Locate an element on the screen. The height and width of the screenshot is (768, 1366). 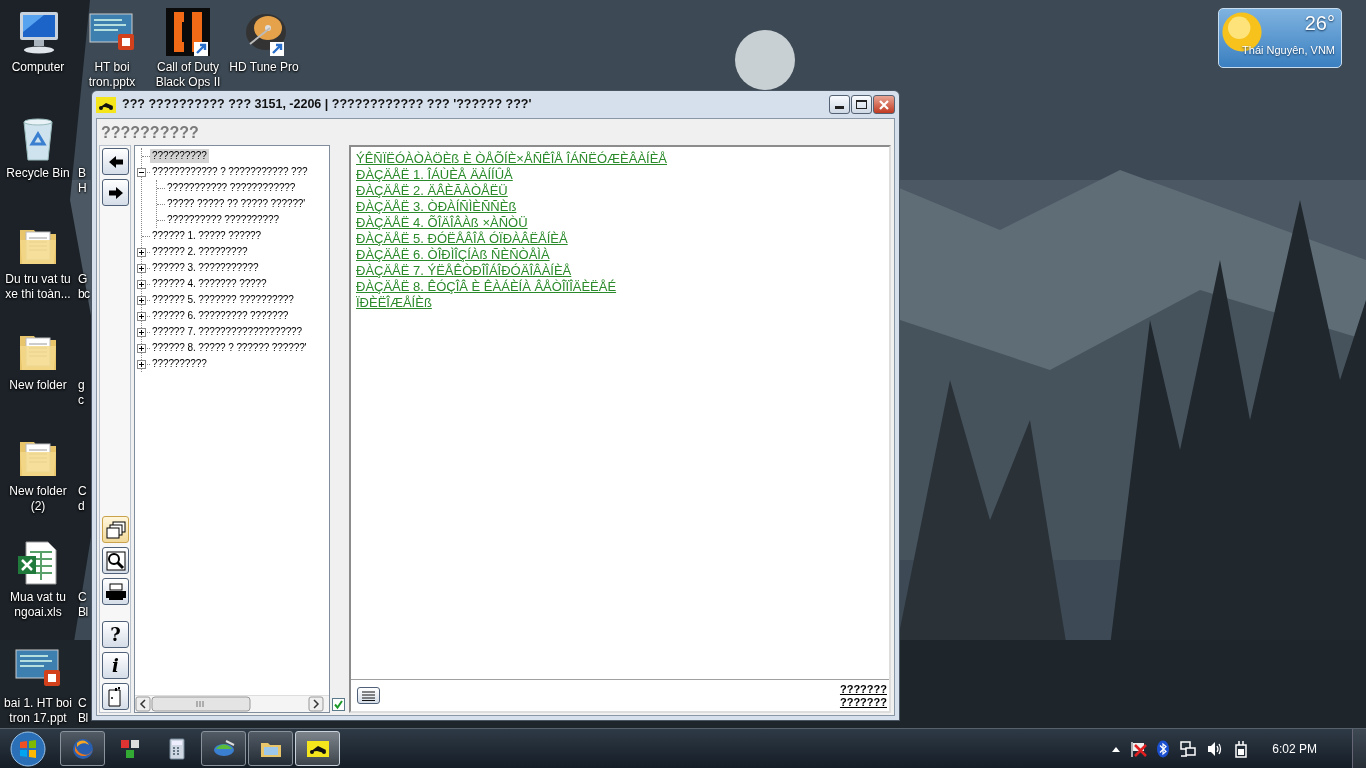
icon-label: New folder is located at coordinates (38, 385).